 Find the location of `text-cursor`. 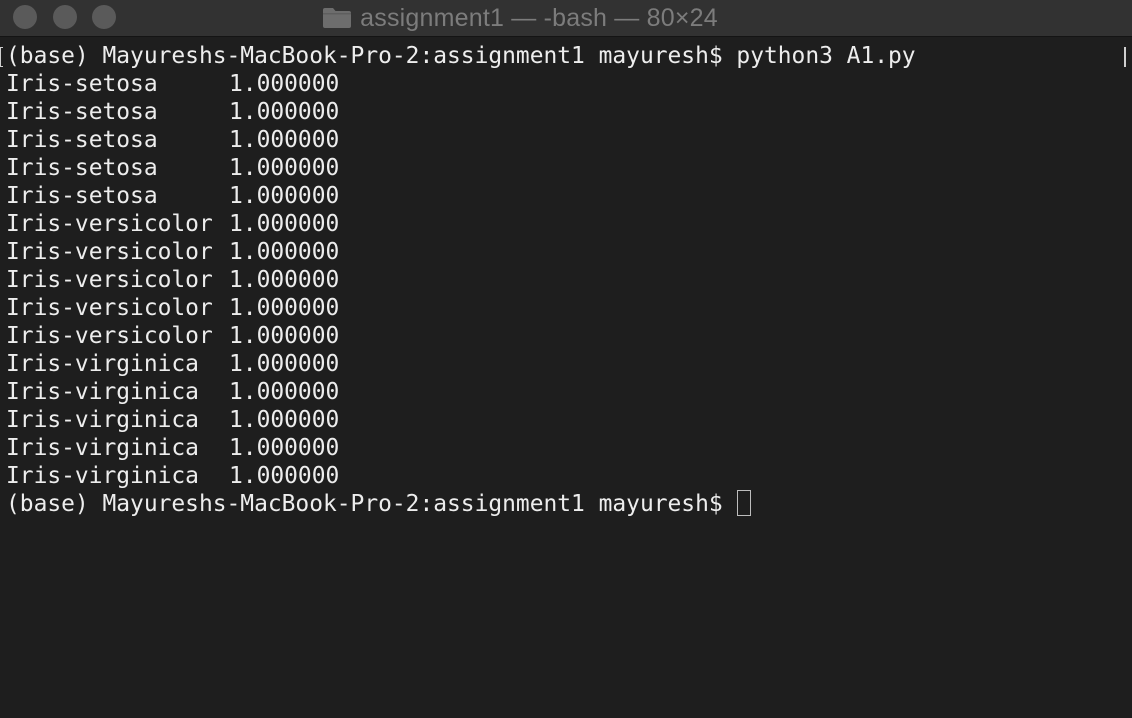

text-cursor is located at coordinates (744, 503).